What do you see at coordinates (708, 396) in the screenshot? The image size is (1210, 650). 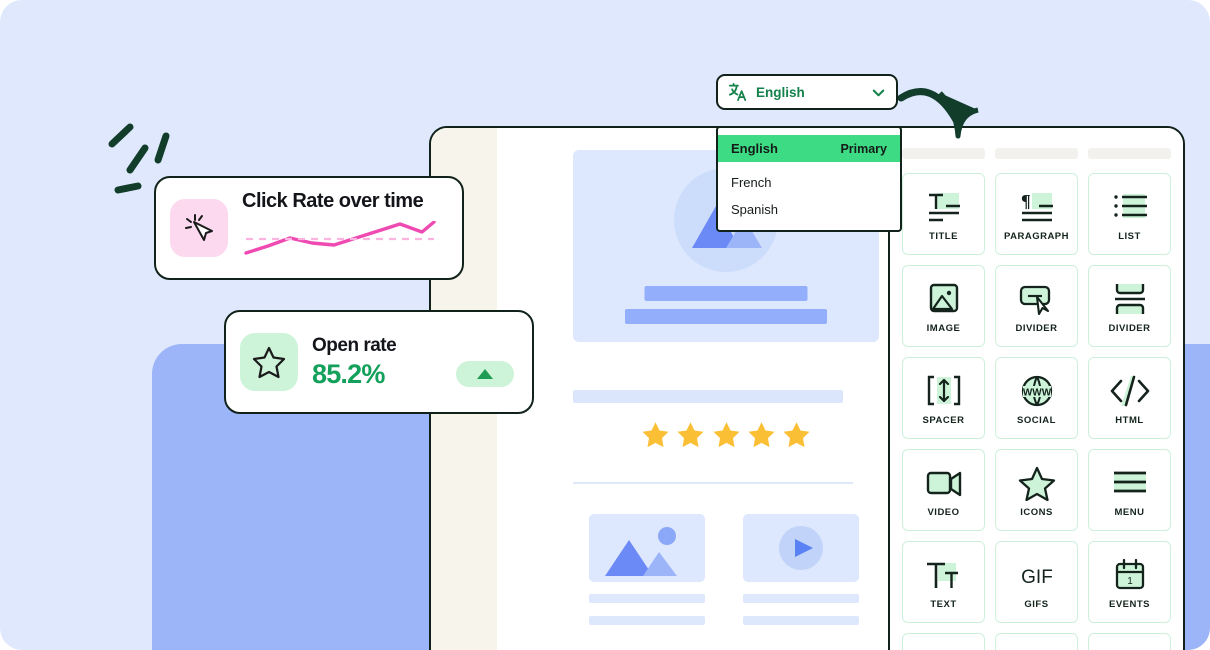 I see `canvas-text-bar` at bounding box center [708, 396].